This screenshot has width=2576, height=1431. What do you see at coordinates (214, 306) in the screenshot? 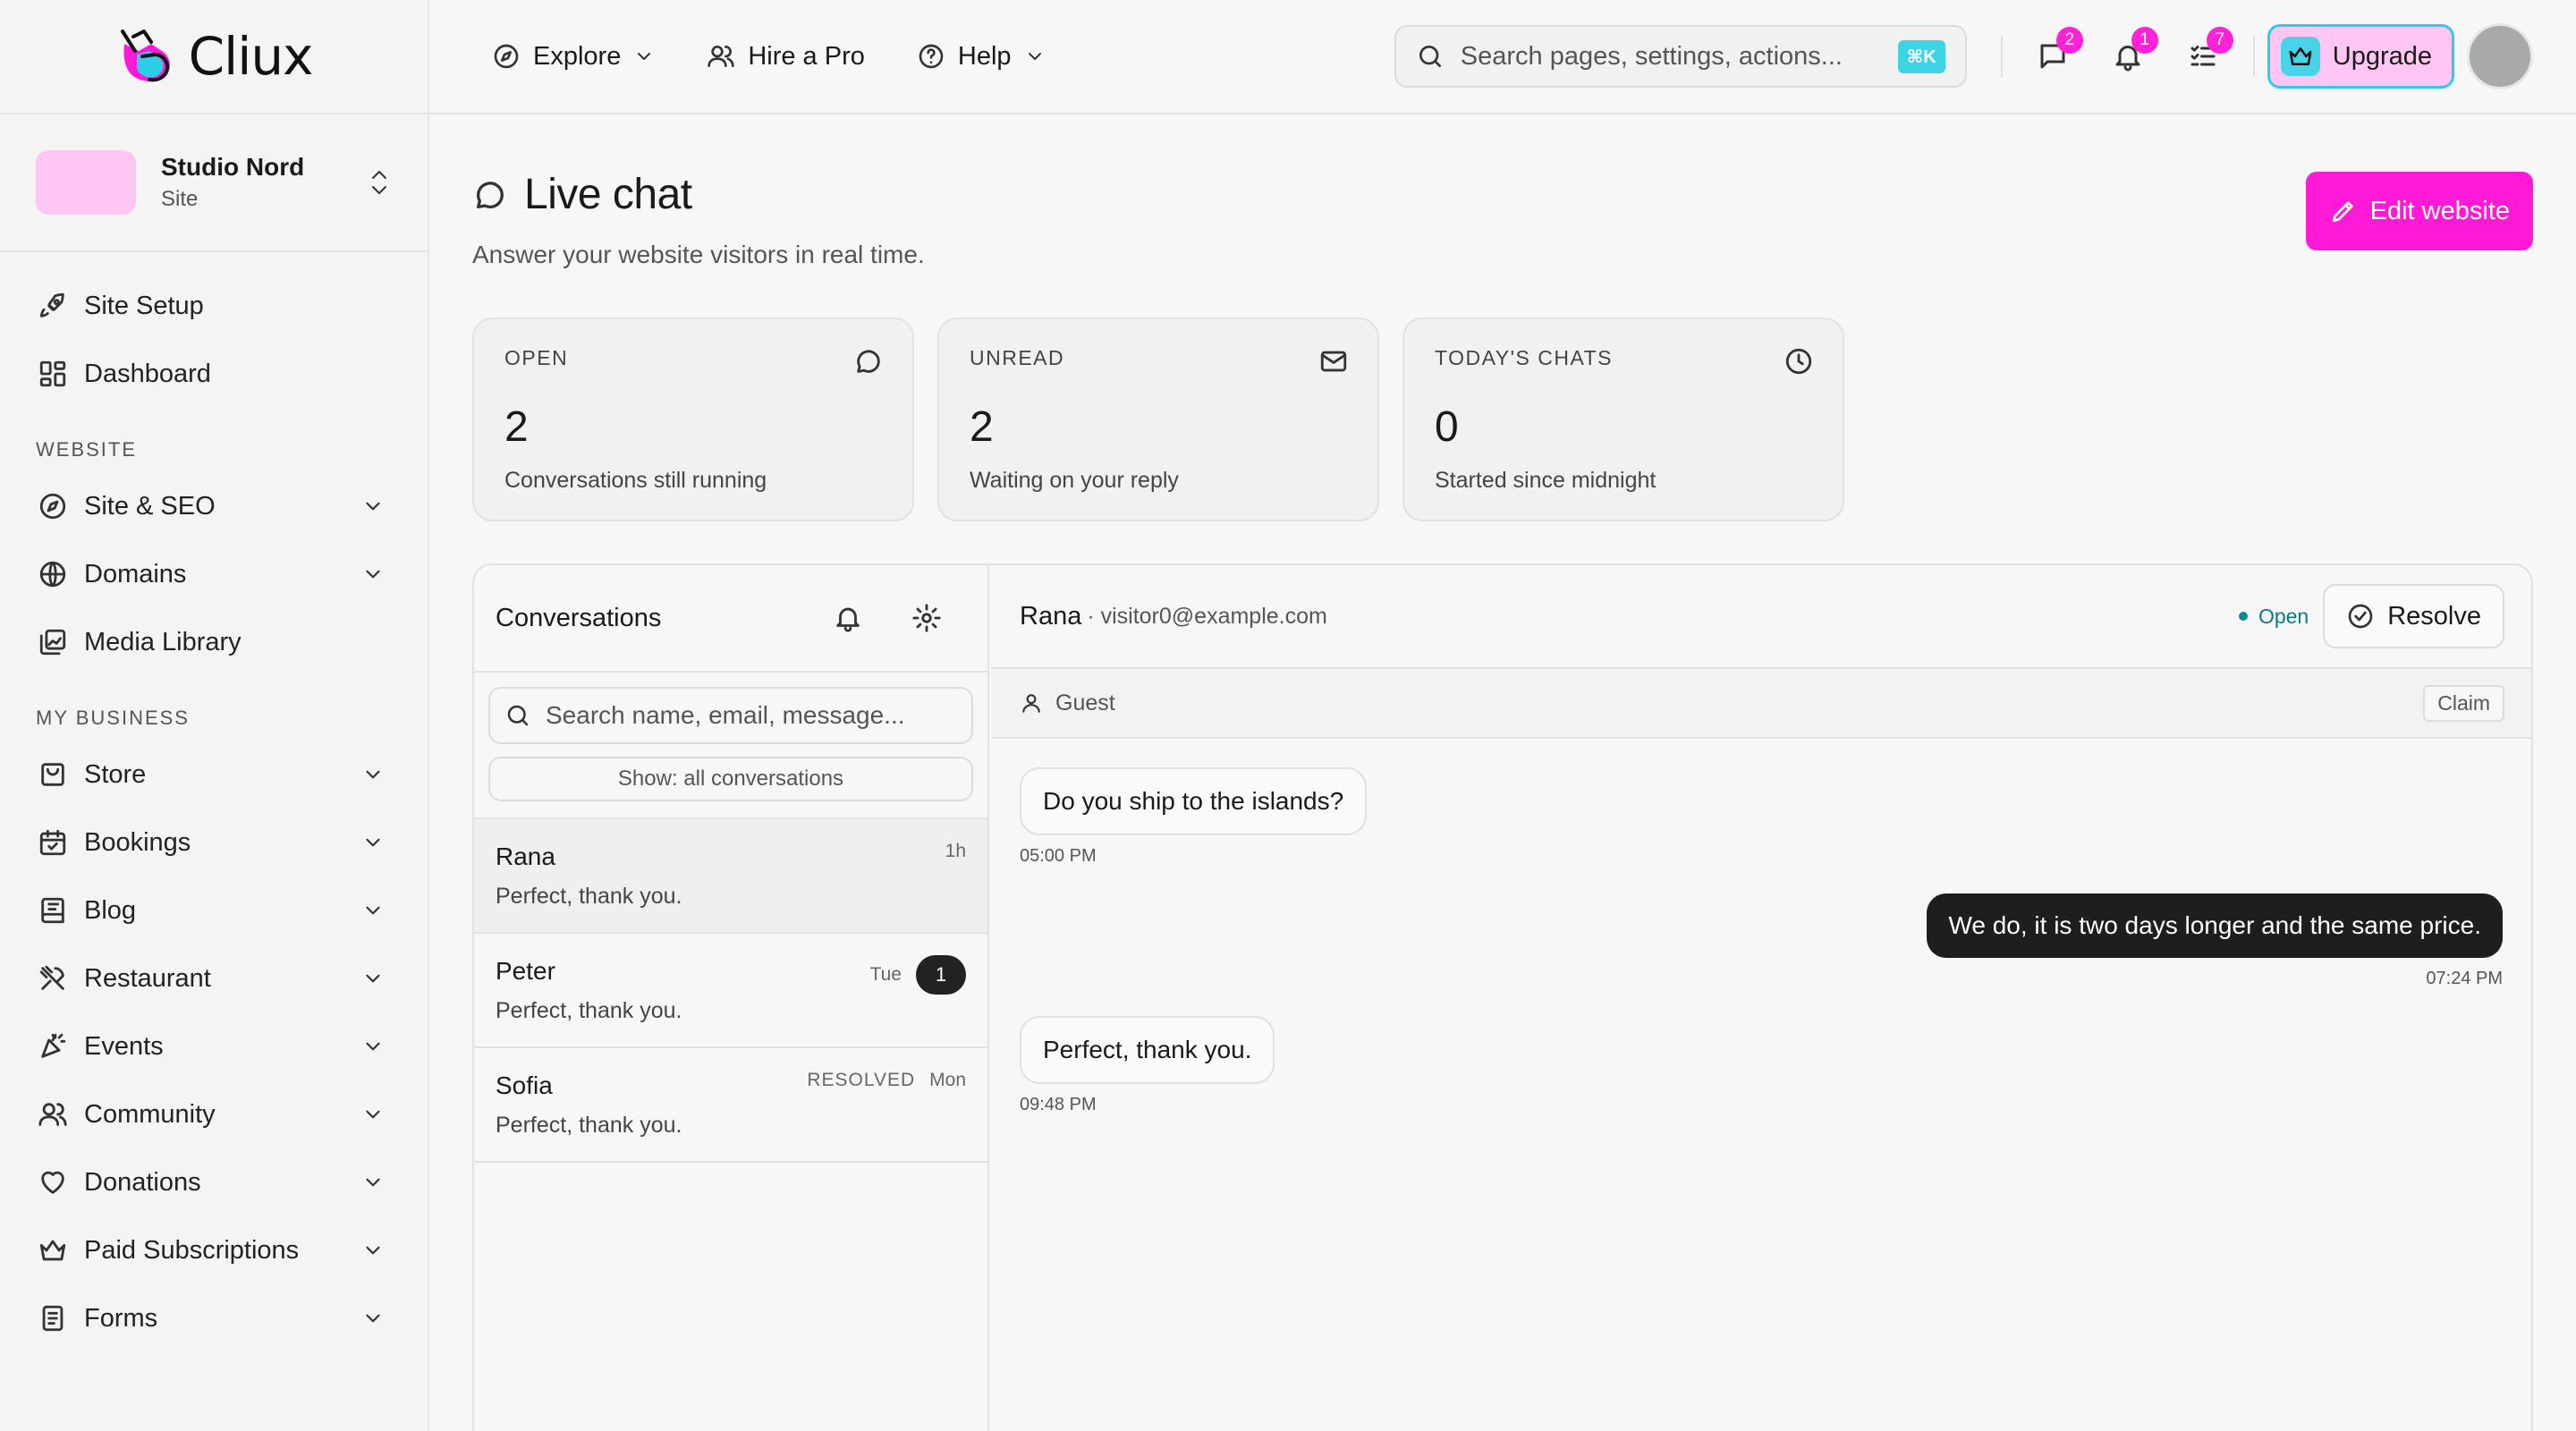
I see `sidebar-item-site-setup: Site Setup` at bounding box center [214, 306].